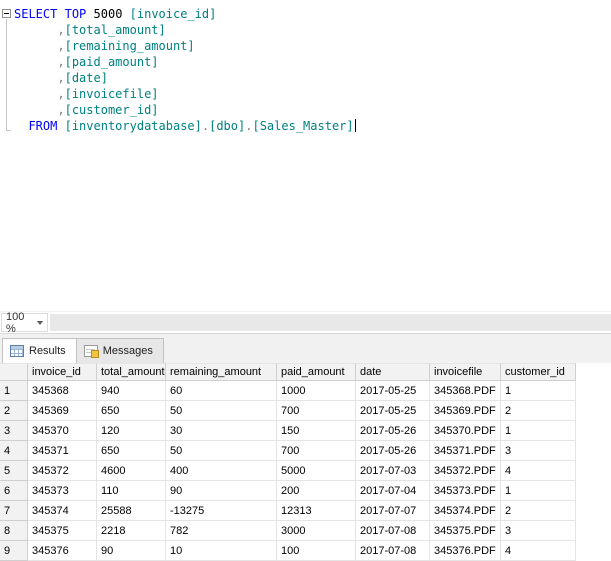  Describe the element at coordinates (393, 491) in the screenshot. I see `cell-date: 2017-07-04` at that location.